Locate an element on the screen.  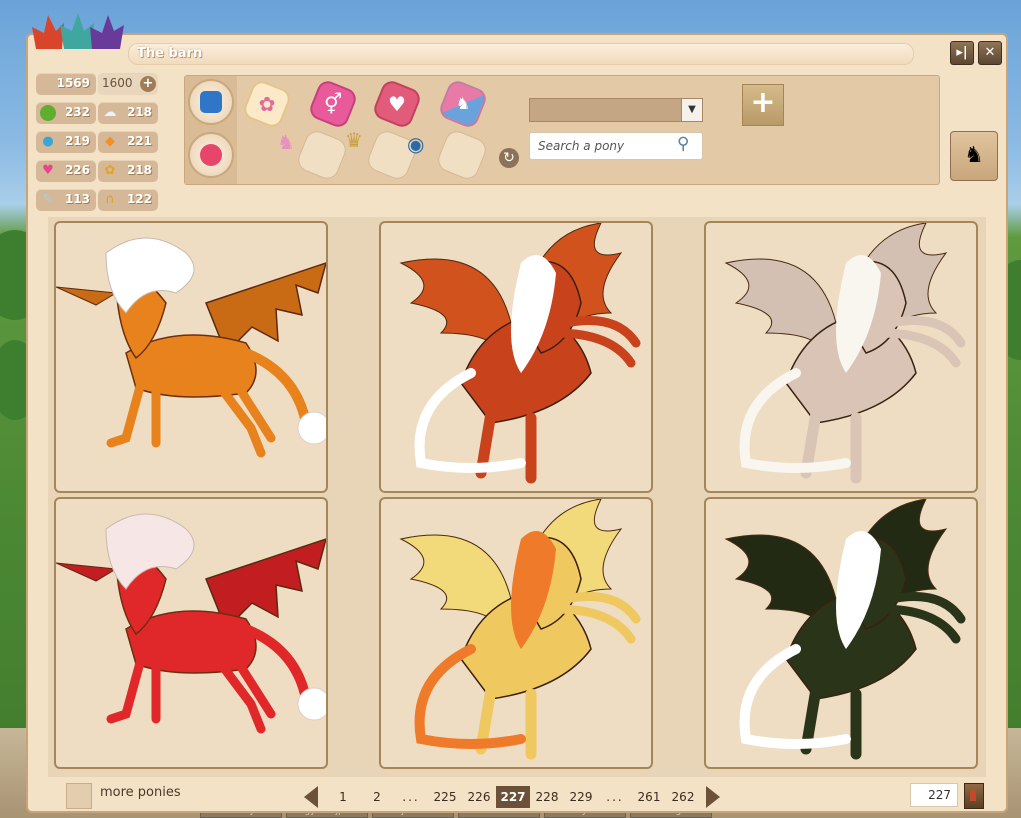
stat-agility: 232 is located at coordinates (66, 113).